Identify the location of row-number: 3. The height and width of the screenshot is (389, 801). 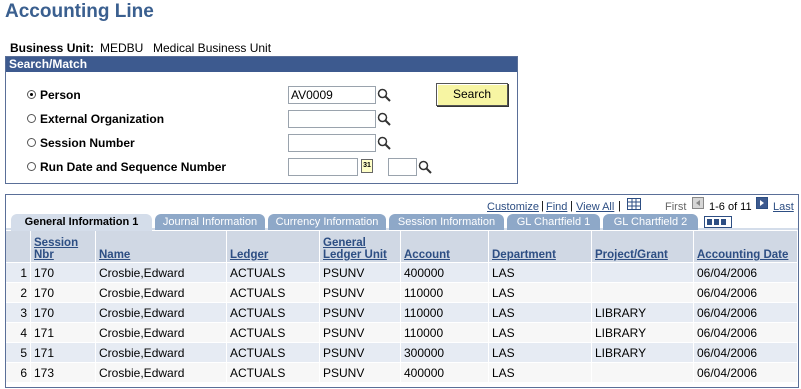
(18, 312).